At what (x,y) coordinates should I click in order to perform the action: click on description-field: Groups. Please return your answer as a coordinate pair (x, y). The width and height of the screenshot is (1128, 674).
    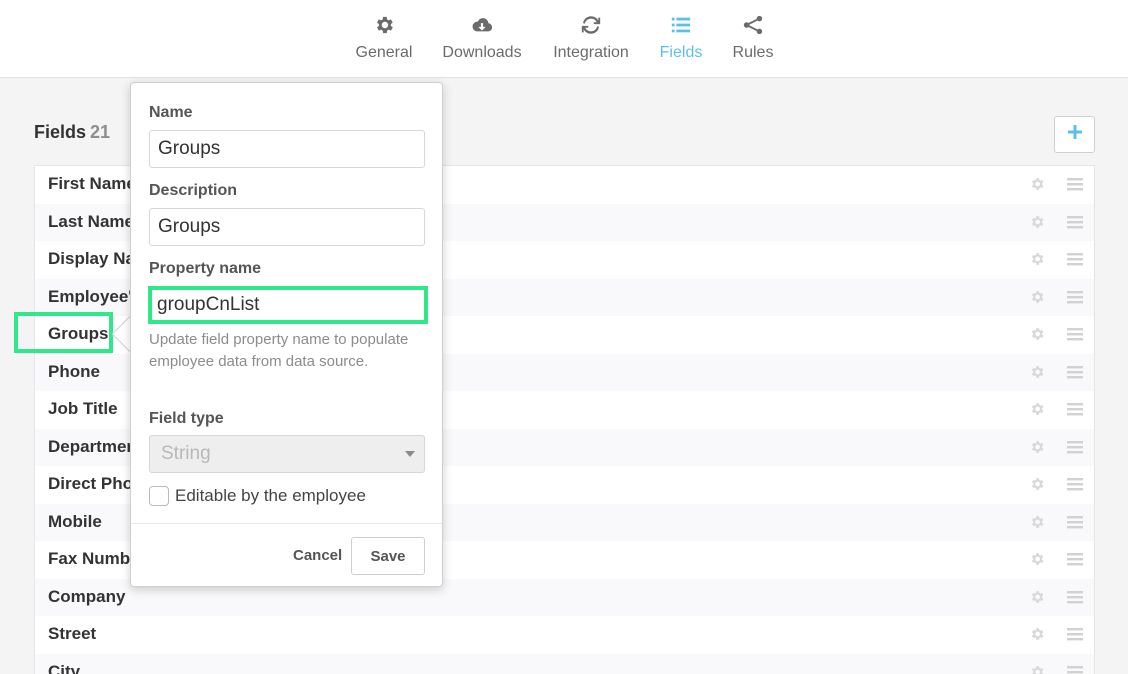
    Looking at the image, I should click on (287, 227).